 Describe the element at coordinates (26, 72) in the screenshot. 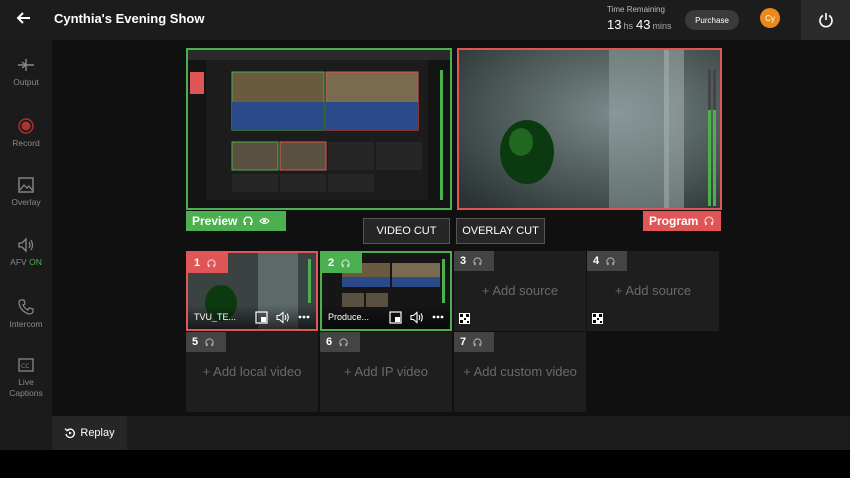

I see `sidebar-item-output: Output` at that location.